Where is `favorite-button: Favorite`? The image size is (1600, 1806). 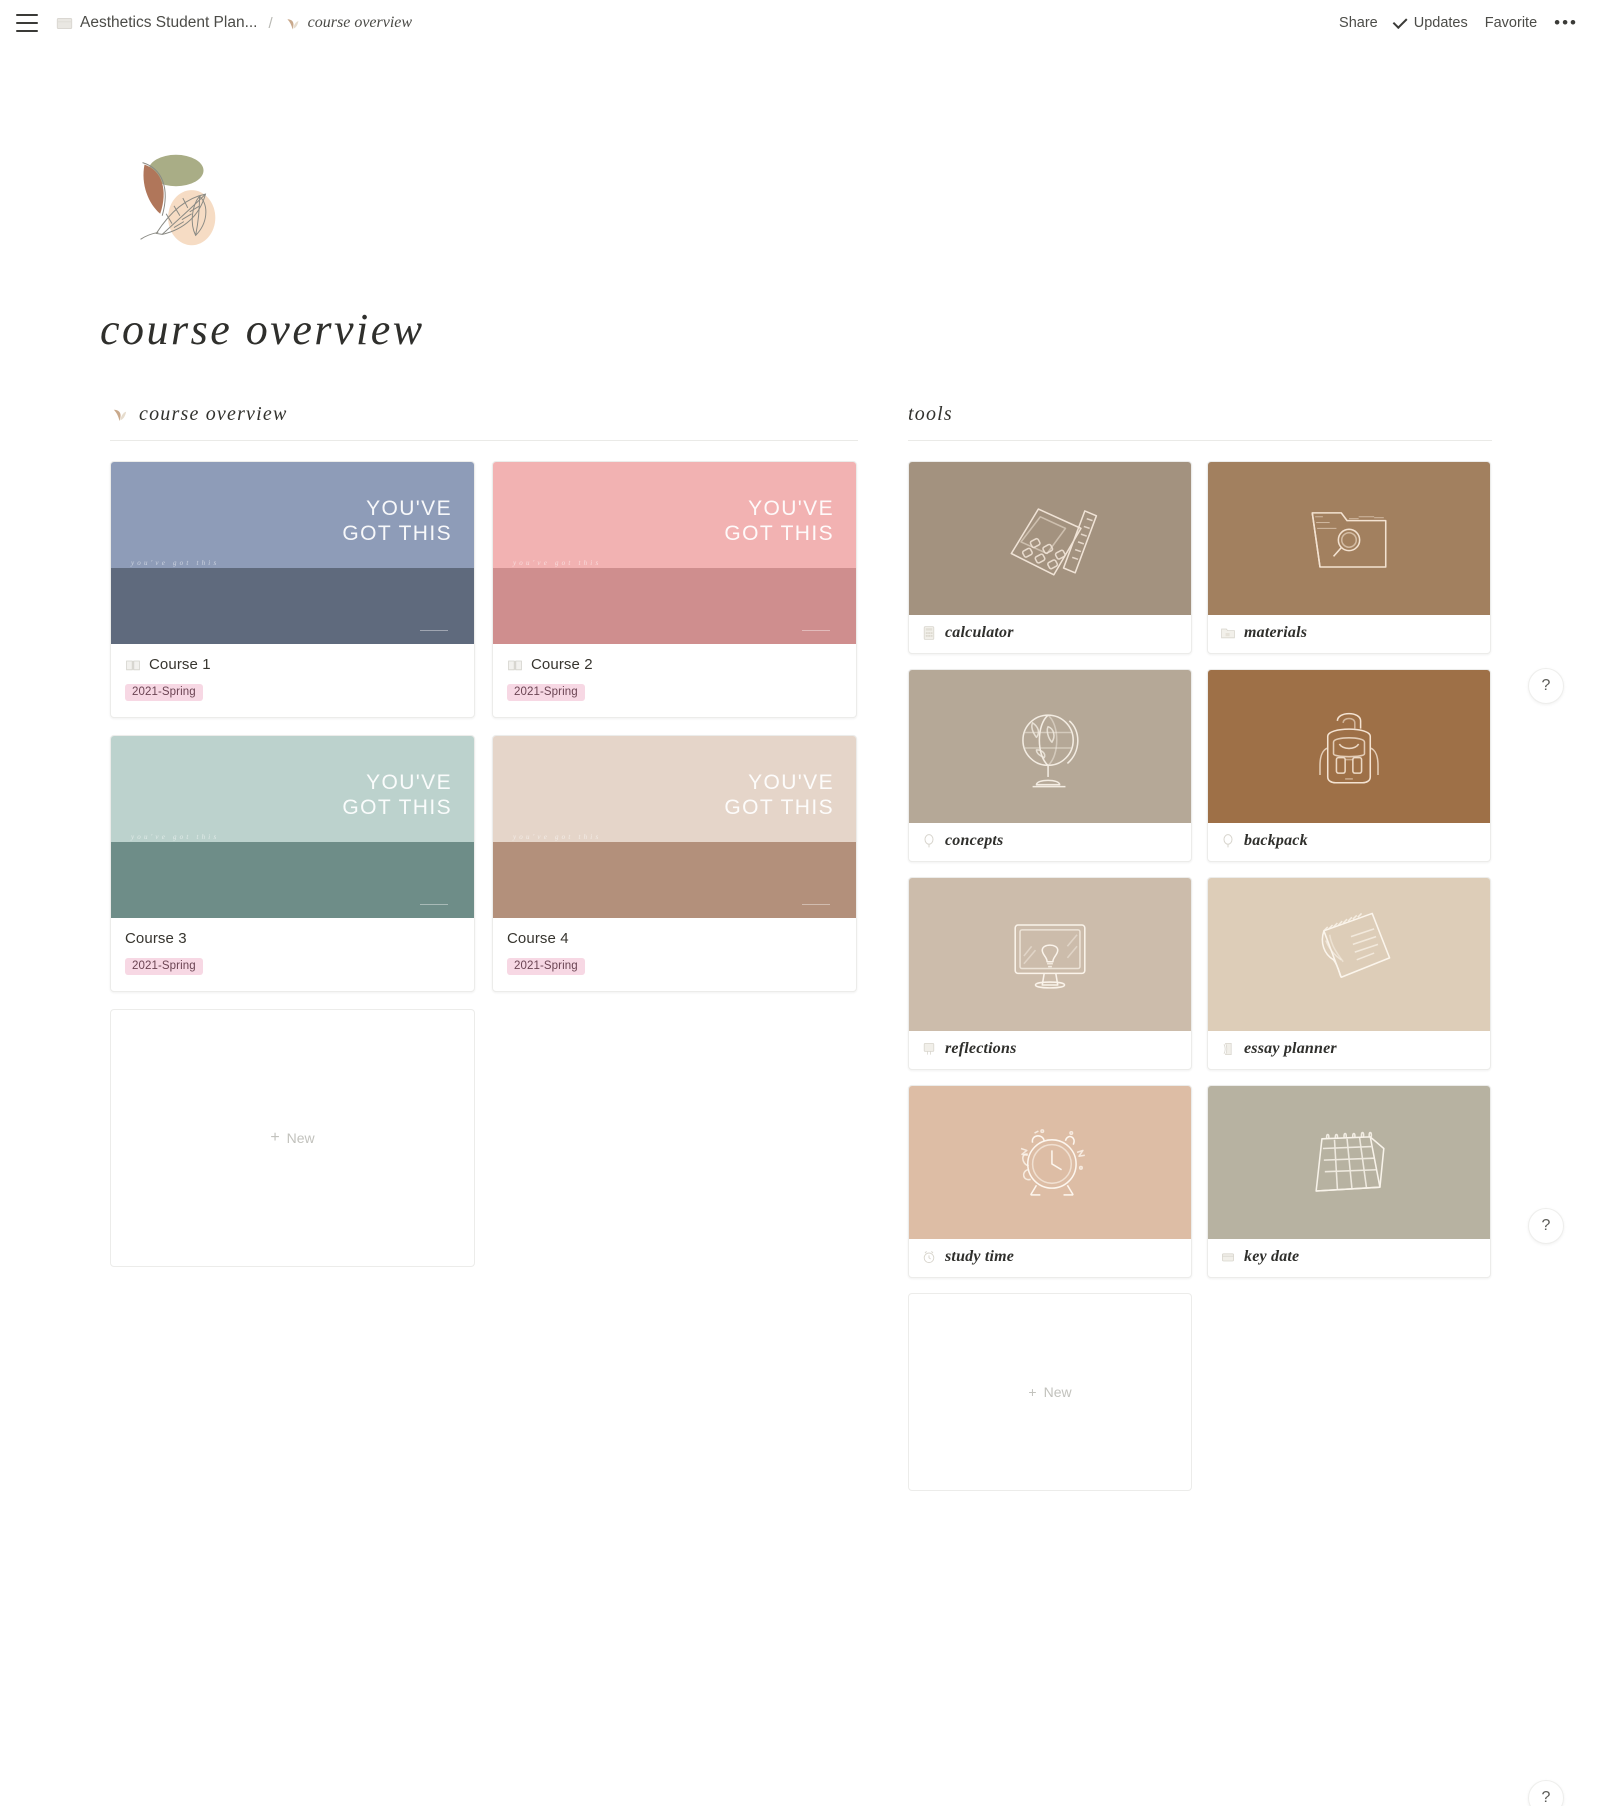 favorite-button: Favorite is located at coordinates (1511, 23).